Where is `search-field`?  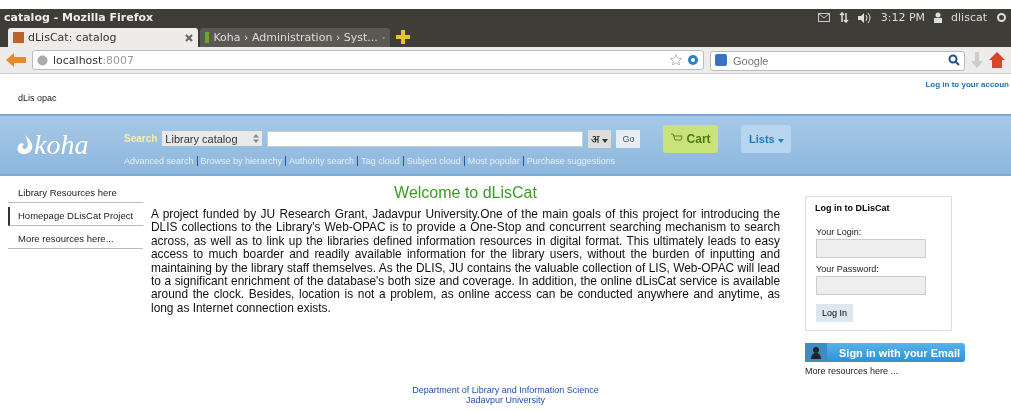 search-field is located at coordinates (425, 138).